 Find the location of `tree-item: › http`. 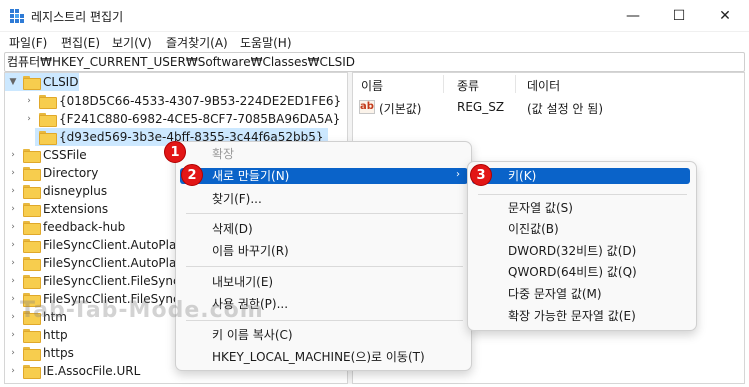

tree-item: › http is located at coordinates (37, 335).